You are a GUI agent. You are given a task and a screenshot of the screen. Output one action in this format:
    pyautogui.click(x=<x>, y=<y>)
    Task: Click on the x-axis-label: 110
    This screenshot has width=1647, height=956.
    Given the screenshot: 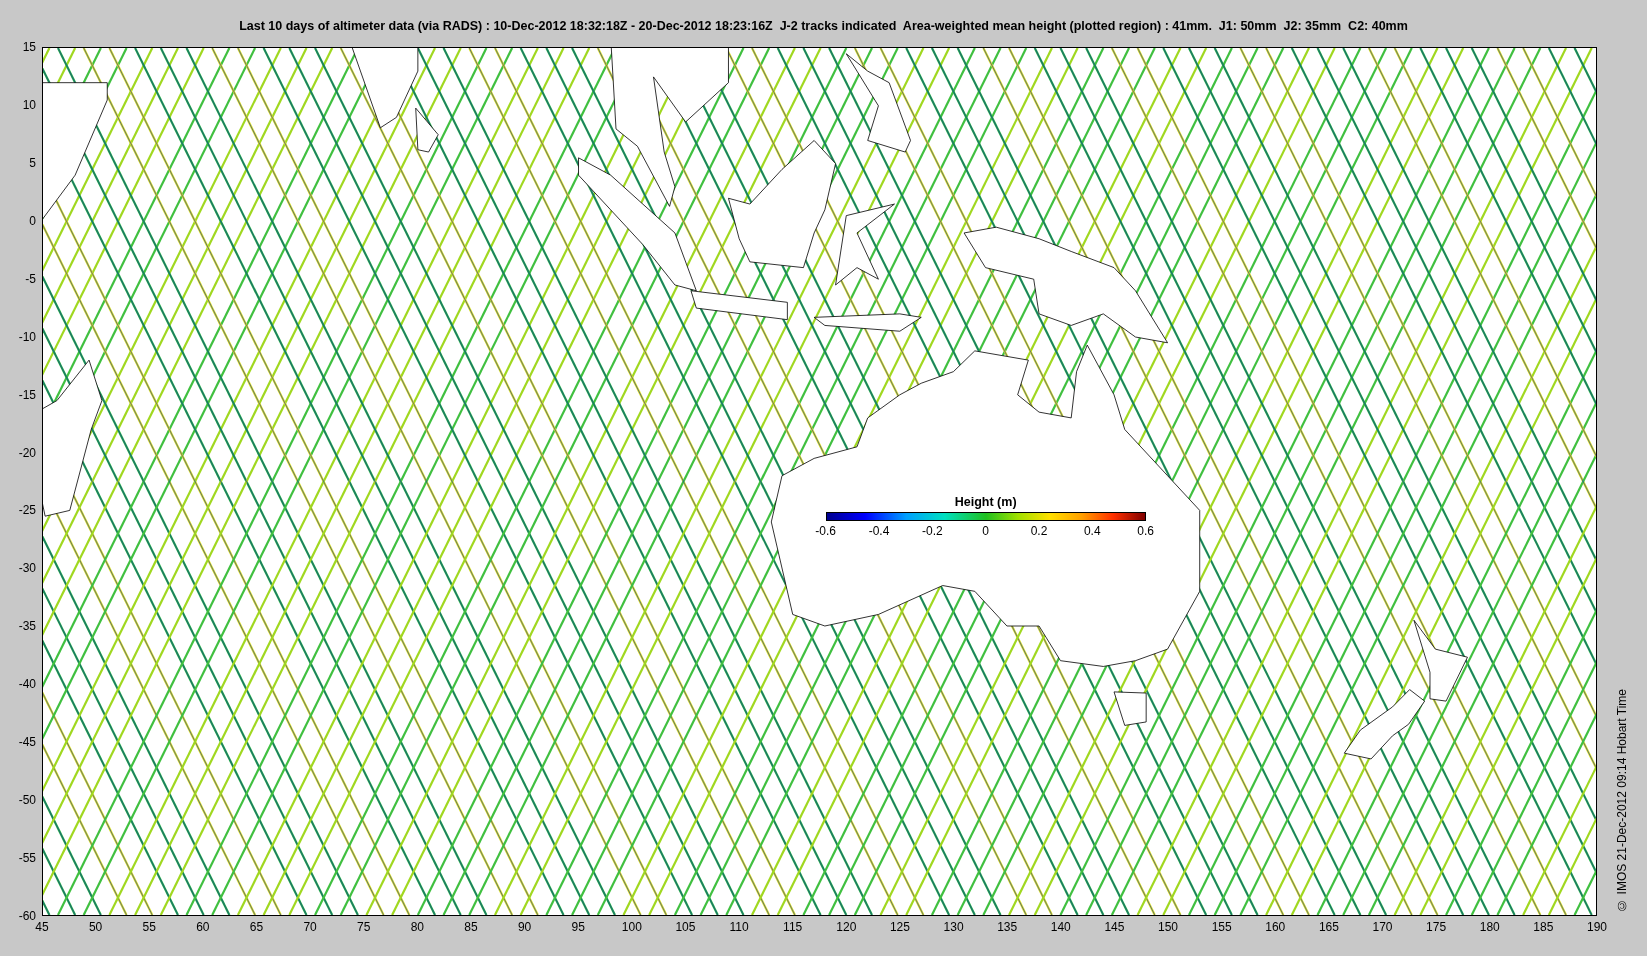 What is the action you would take?
    pyautogui.click(x=739, y=927)
    